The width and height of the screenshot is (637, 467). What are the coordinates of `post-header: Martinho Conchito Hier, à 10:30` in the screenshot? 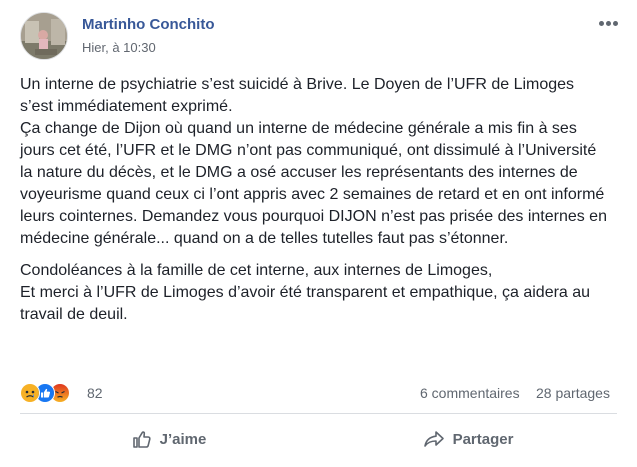 It's located at (320, 36).